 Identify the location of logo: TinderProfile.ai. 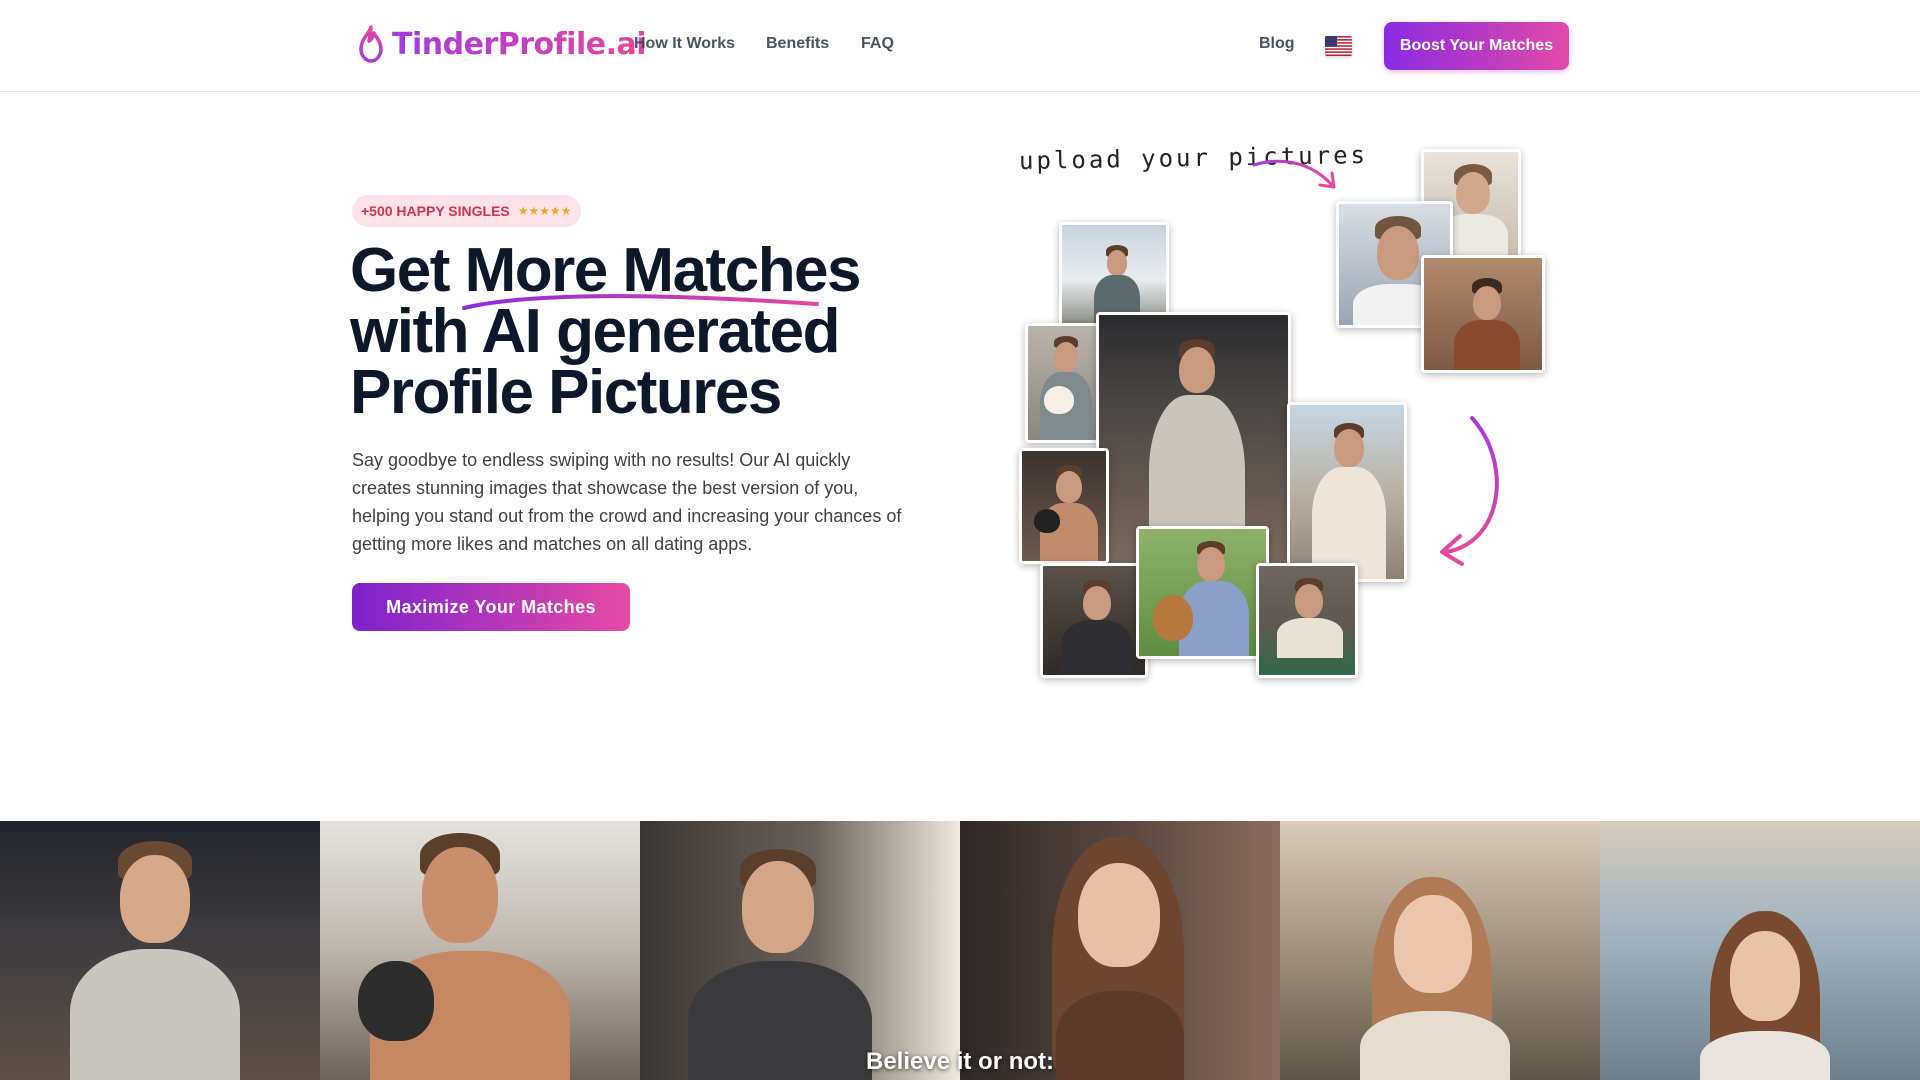
(501, 44).